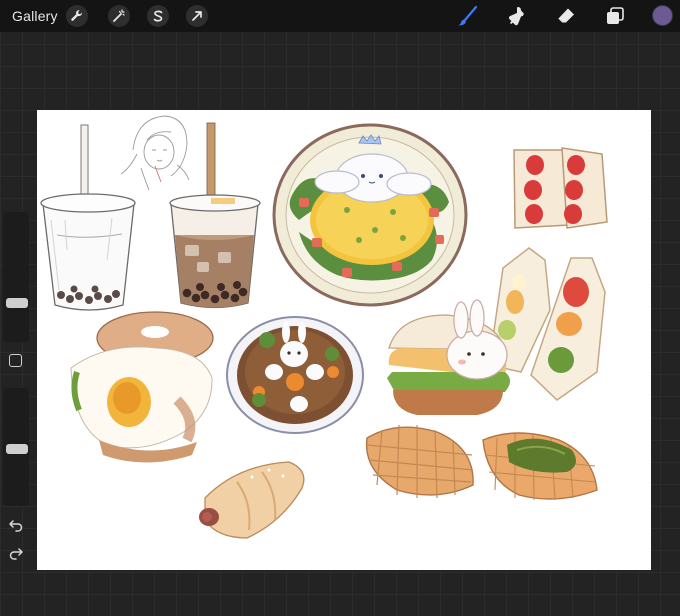 The height and width of the screenshot is (616, 680). I want to click on waffle-greens, so click(540, 466).